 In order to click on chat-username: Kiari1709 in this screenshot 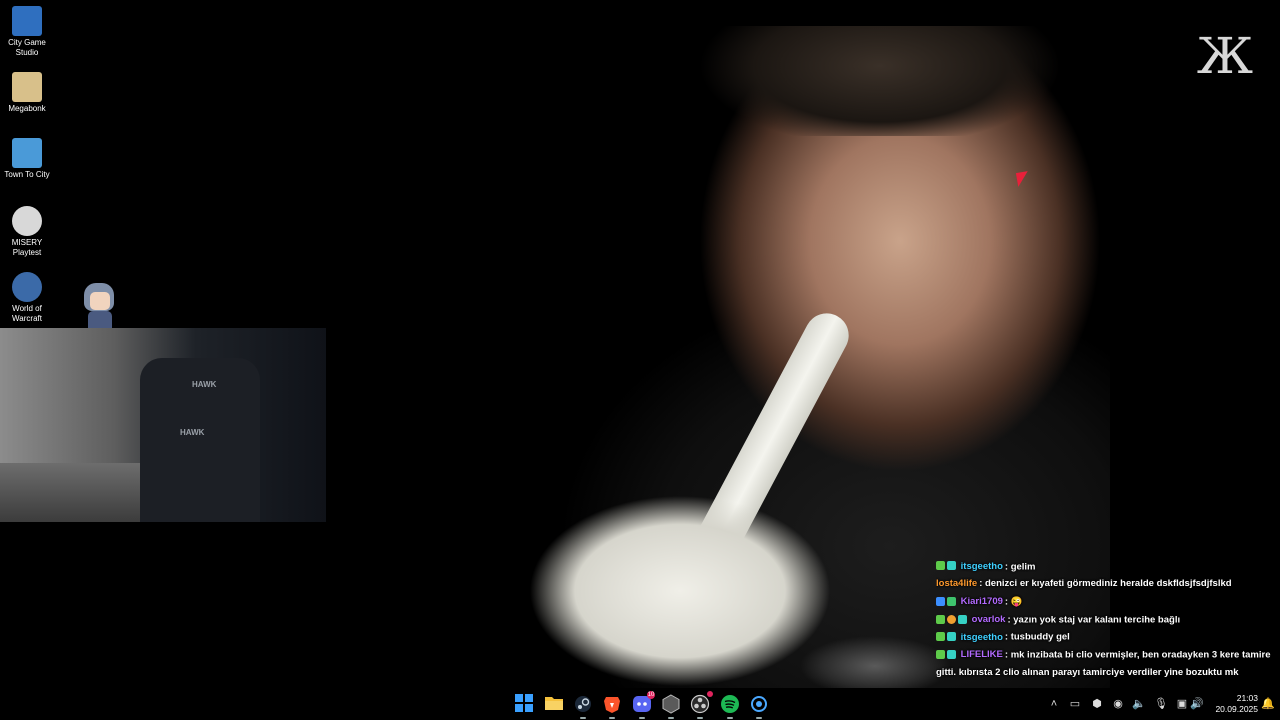, I will do `click(981, 602)`.